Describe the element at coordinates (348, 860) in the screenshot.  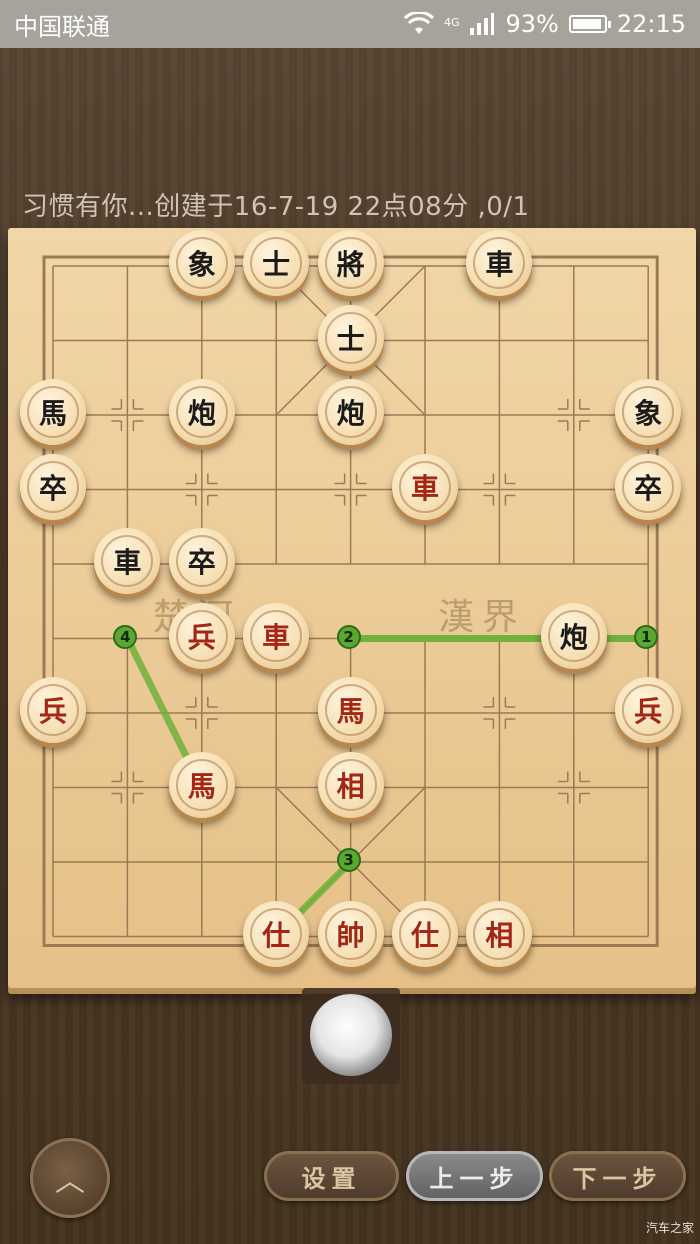
I see `move-hint-marker-3: 3` at that location.